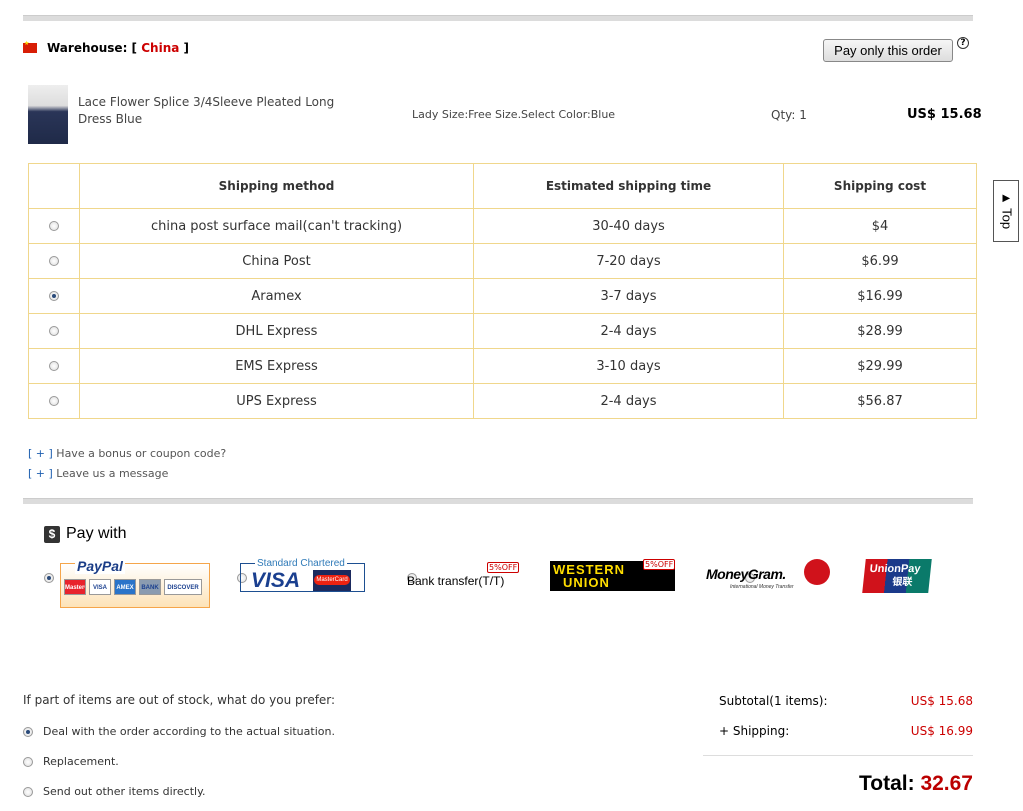 This screenshot has width=1023, height=811. What do you see at coordinates (276, 401) in the screenshot?
I see `shipping-method: UPS Express` at bounding box center [276, 401].